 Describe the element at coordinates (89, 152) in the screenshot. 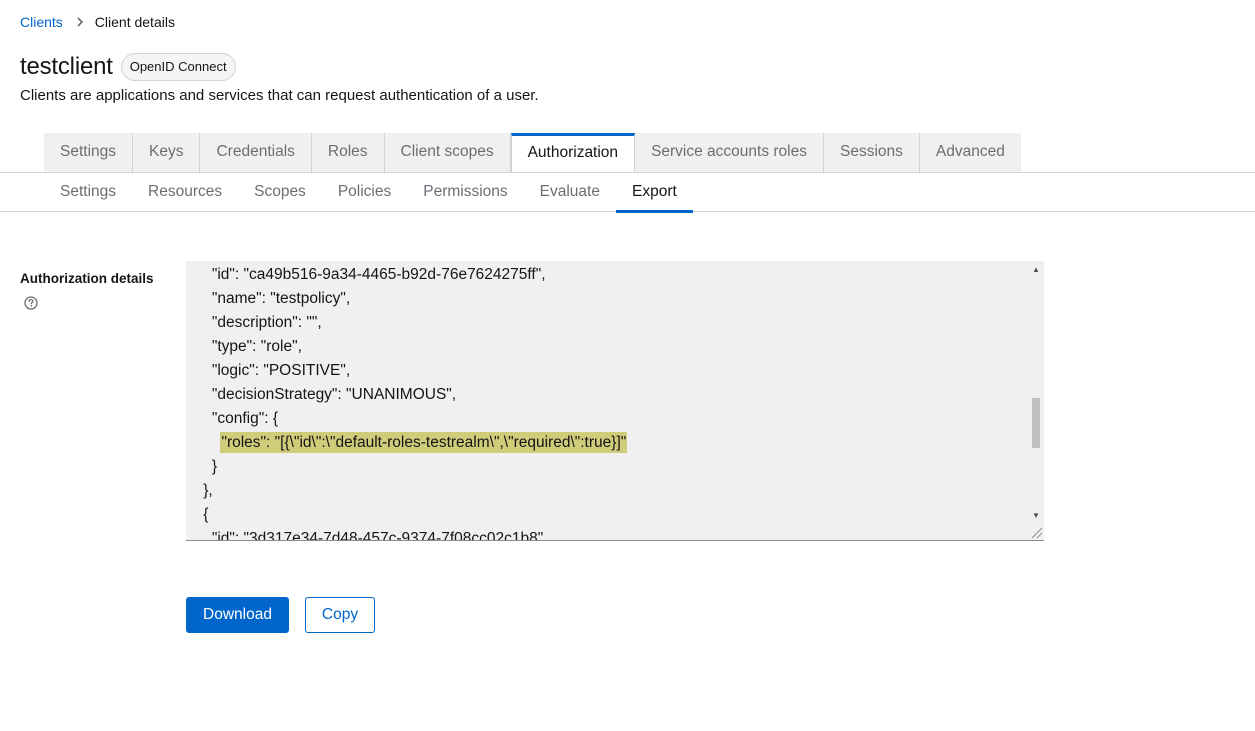

I see `tab-settings: Settings` at that location.